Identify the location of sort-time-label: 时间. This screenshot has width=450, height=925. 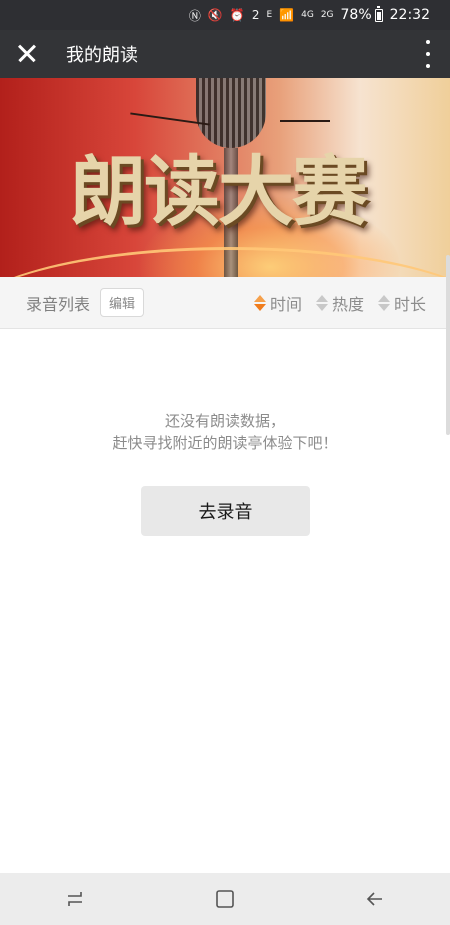
(285, 304).